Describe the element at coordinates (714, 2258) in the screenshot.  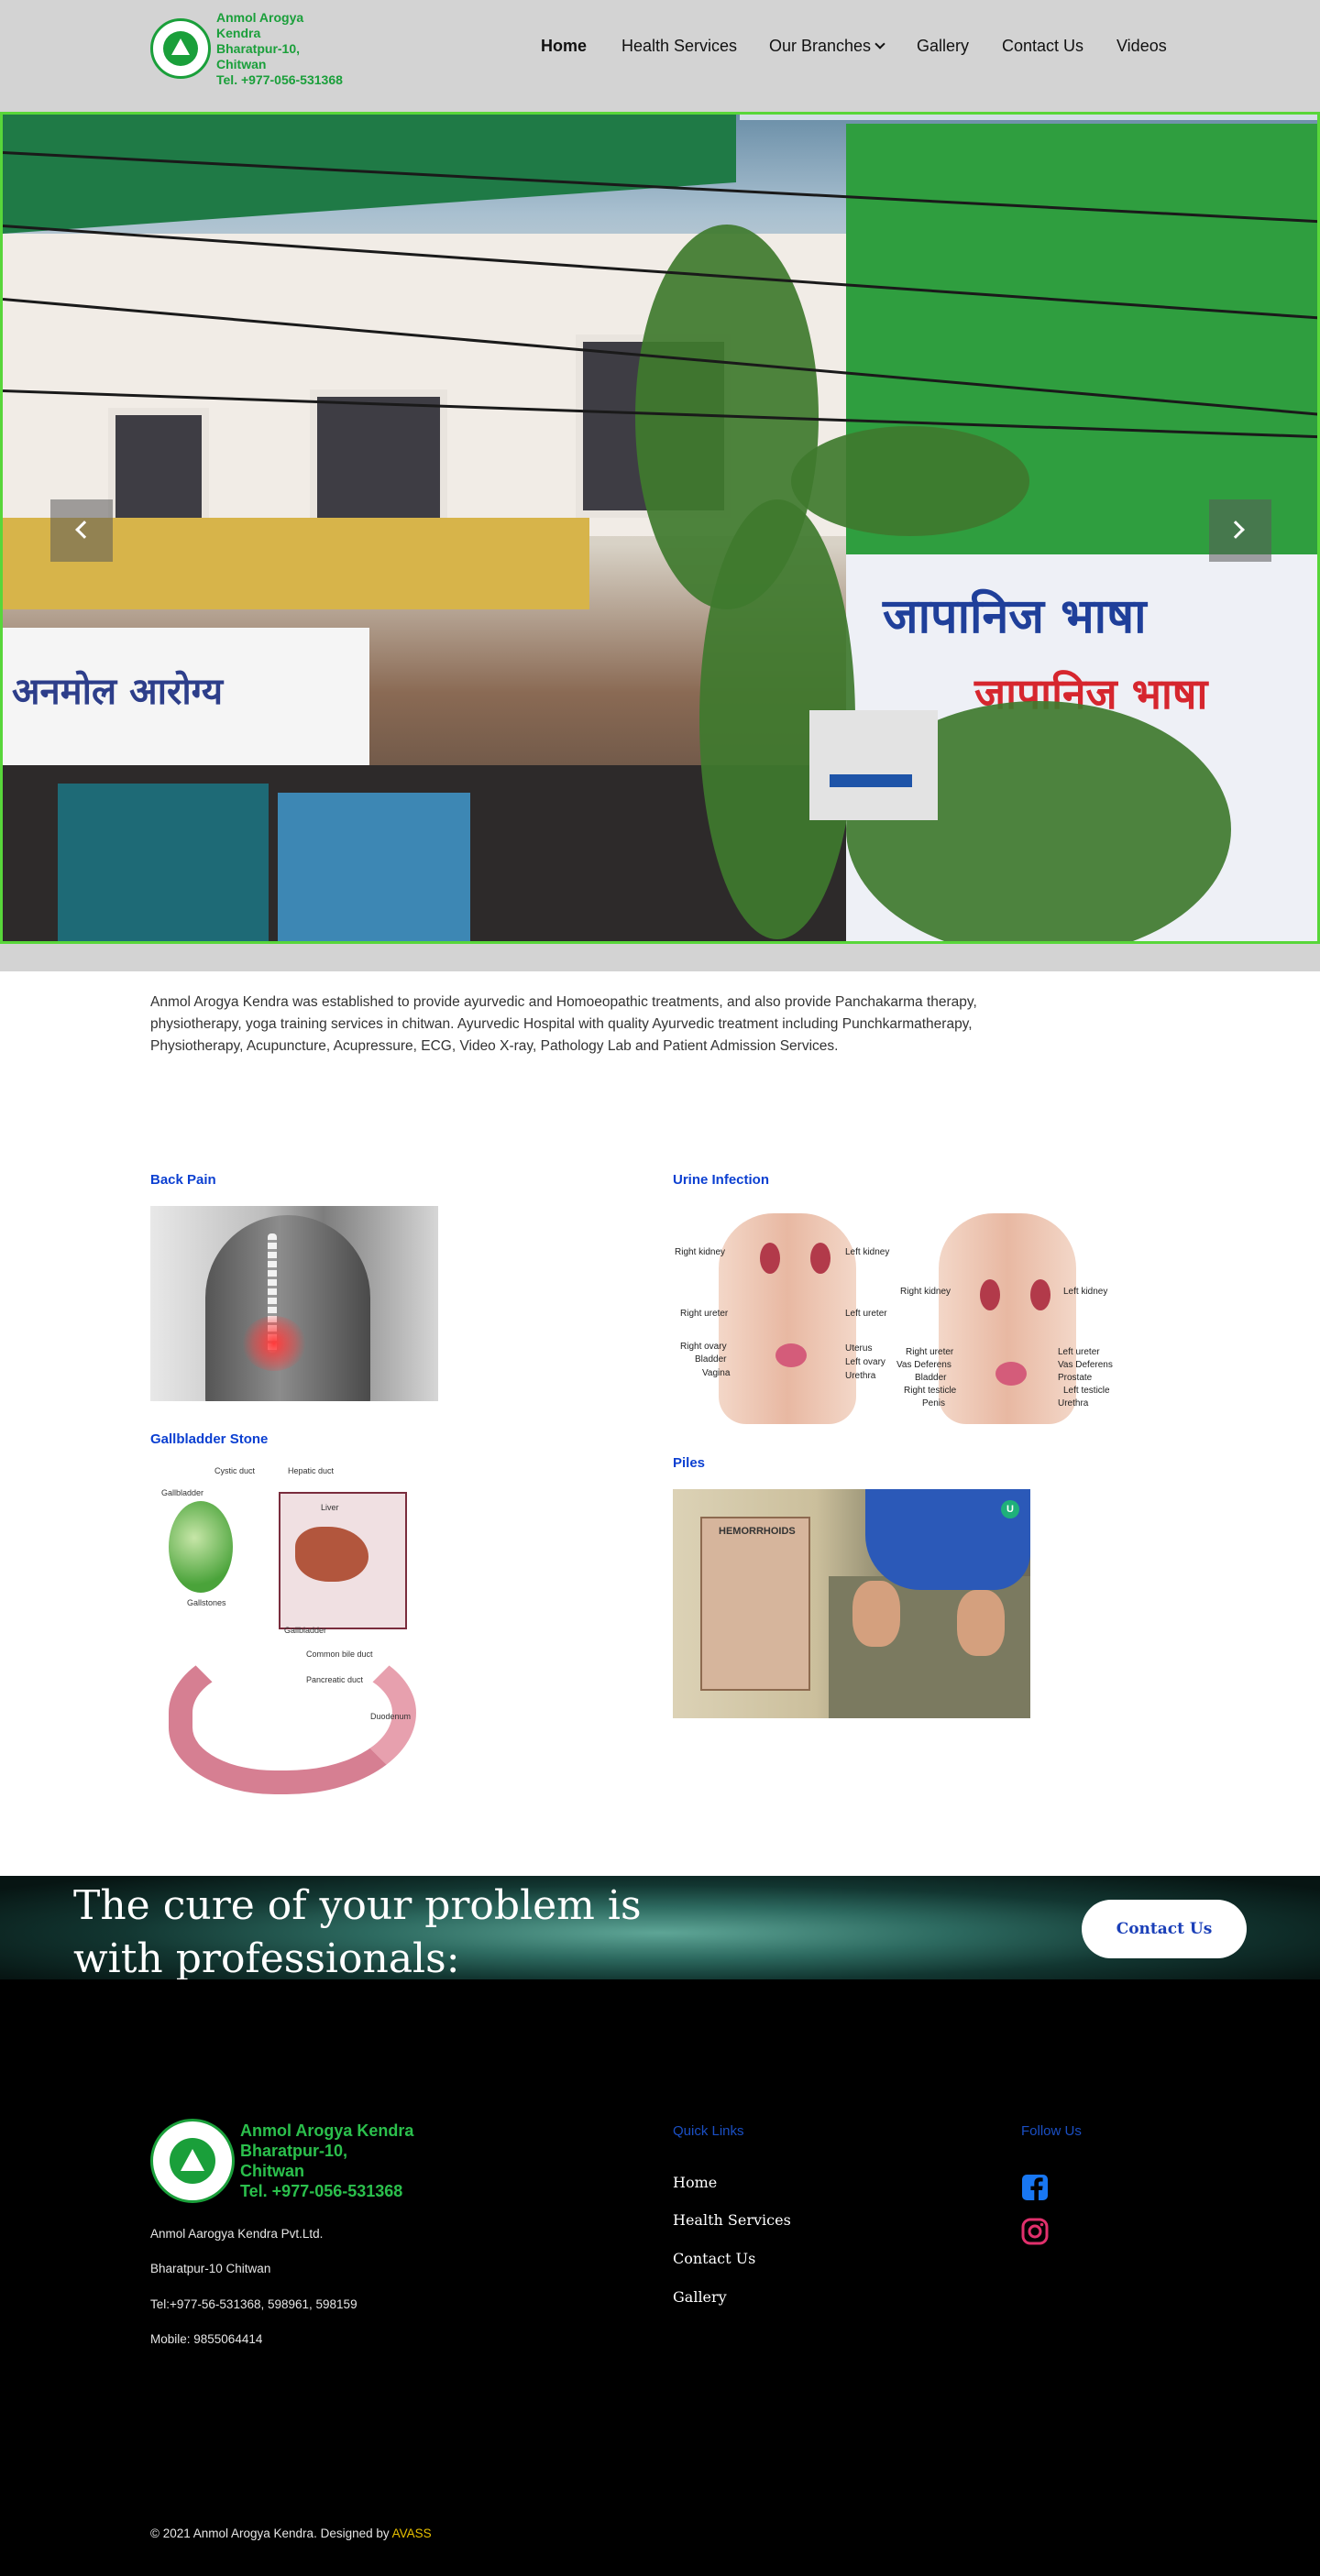
I see `footer-link-contact-us: Contact Us` at that location.